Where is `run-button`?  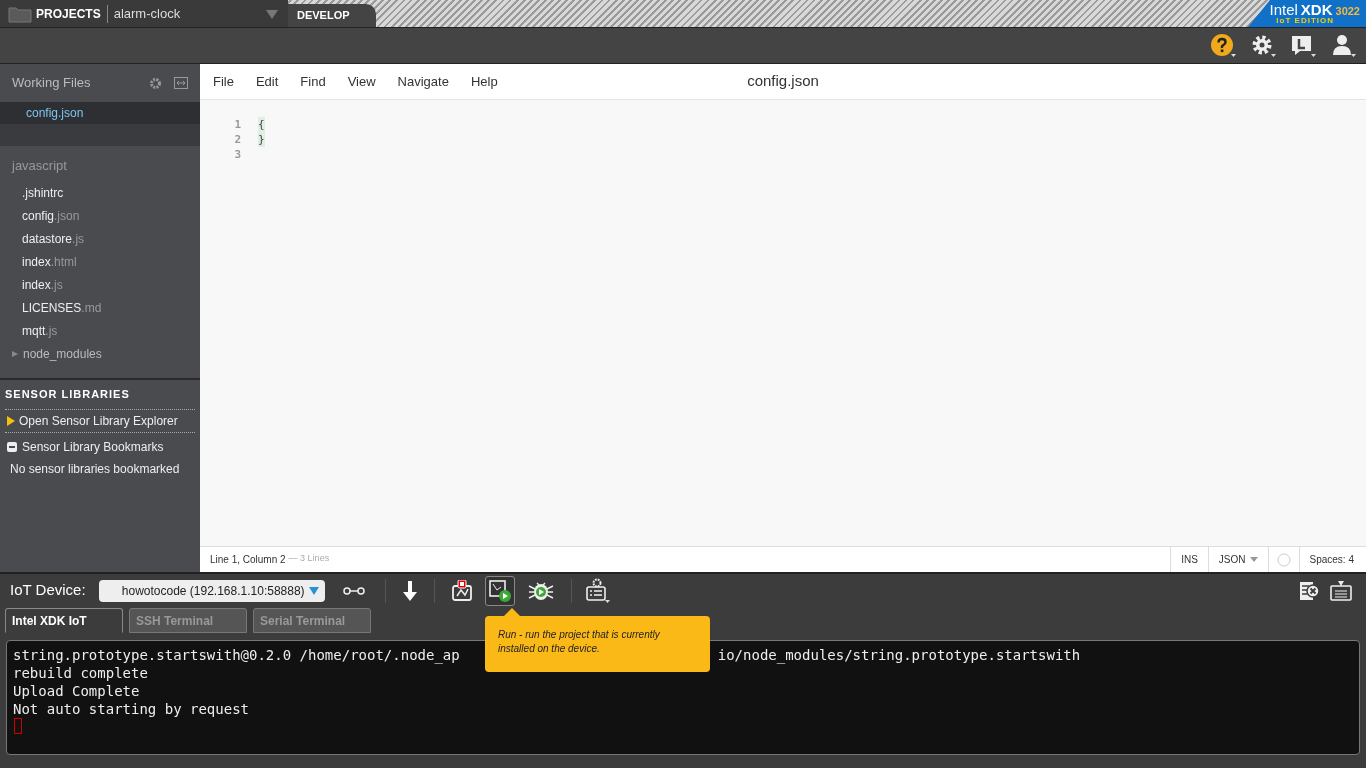 run-button is located at coordinates (499, 590).